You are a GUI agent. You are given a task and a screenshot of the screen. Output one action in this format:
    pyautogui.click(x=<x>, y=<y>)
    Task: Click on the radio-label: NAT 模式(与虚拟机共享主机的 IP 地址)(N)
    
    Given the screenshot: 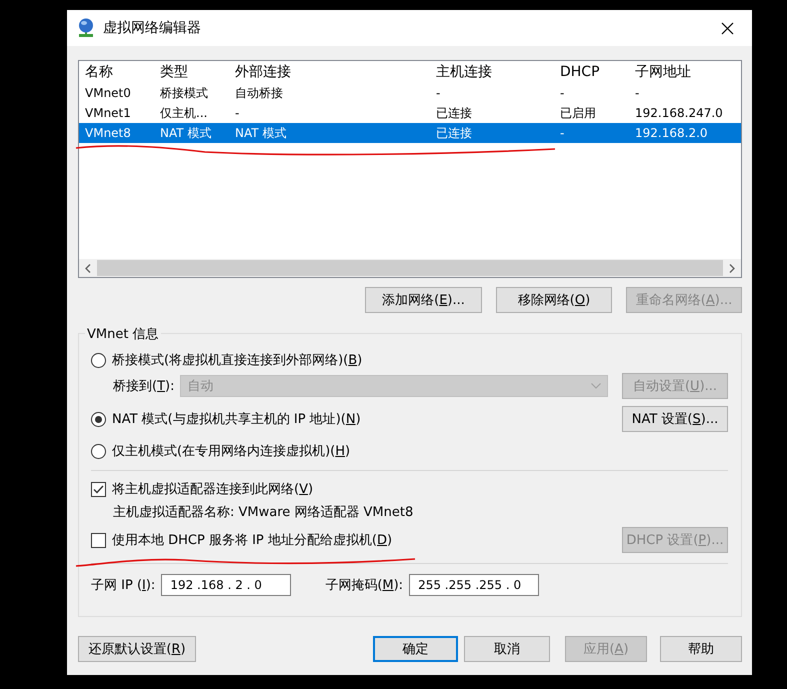 What is the action you would take?
    pyautogui.click(x=236, y=419)
    